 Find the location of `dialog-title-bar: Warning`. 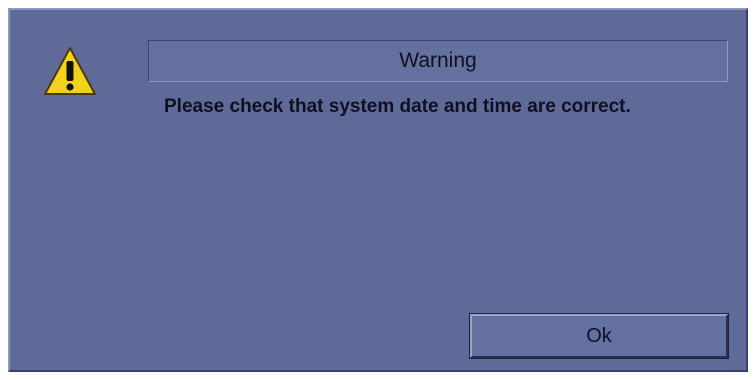

dialog-title-bar: Warning is located at coordinates (438, 61).